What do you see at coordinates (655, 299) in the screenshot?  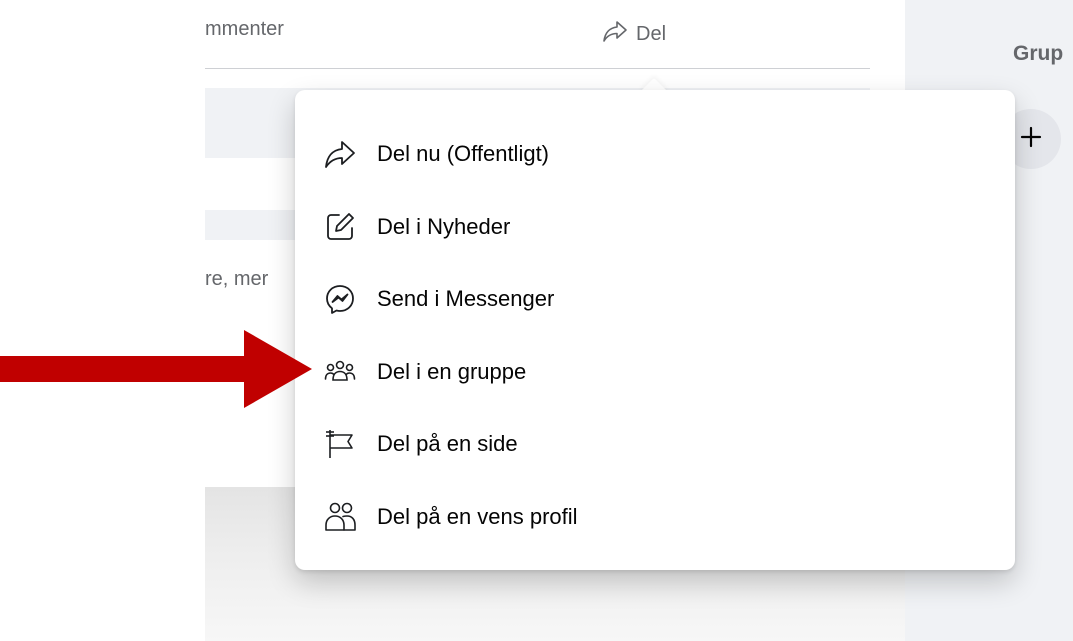 I see `send-in-messenger-item: Send i Messenger` at bounding box center [655, 299].